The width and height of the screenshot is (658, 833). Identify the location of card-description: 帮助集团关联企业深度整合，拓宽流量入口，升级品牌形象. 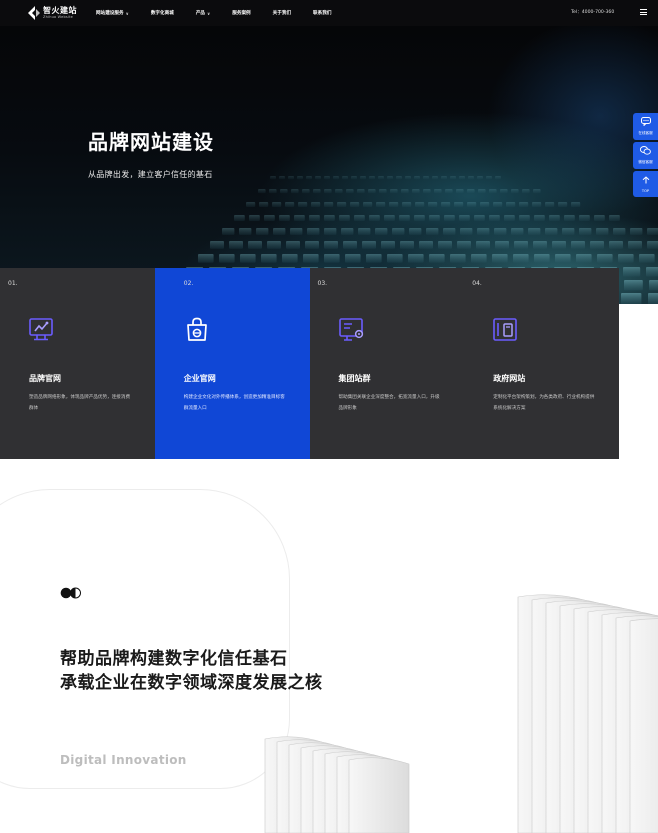
(389, 403).